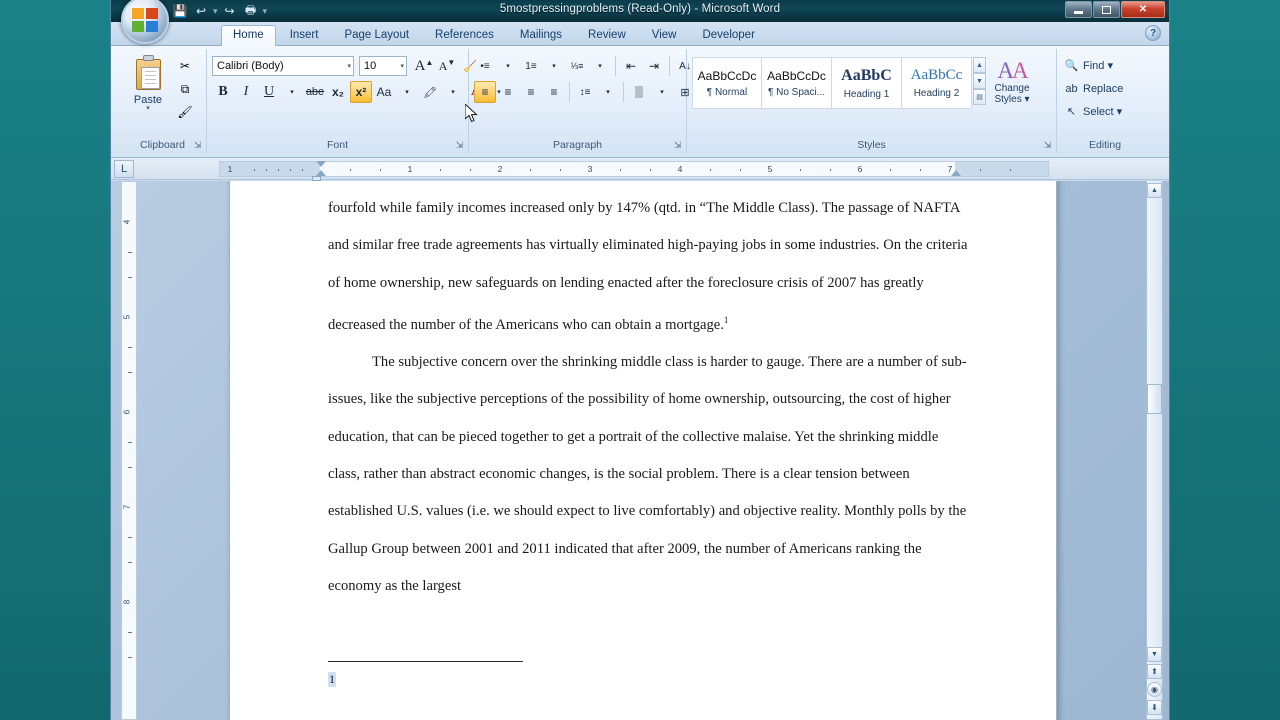 This screenshot has height=720, width=1280. What do you see at coordinates (197, 145) in the screenshot?
I see `clipboard-dialog-launcher-icon: ⇲` at bounding box center [197, 145].